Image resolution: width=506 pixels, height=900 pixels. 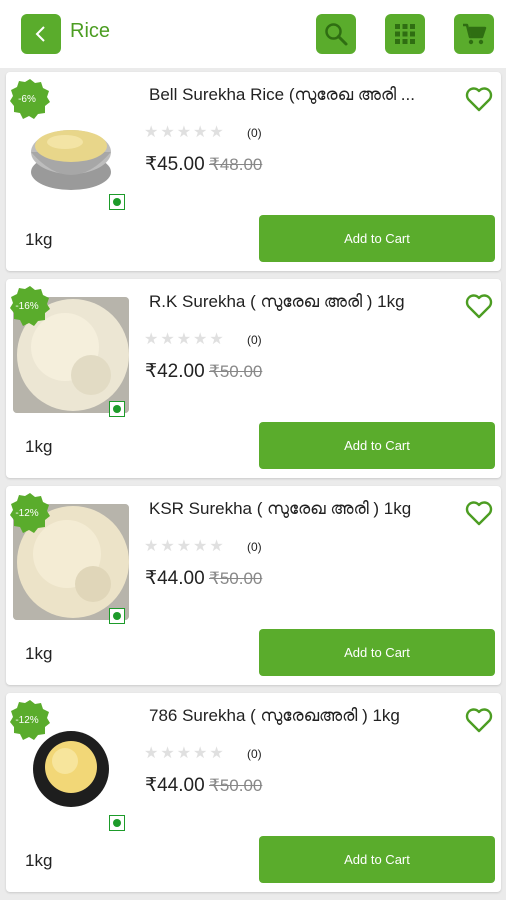 What do you see at coordinates (307, 716) in the screenshot?
I see `product-name: 786 Surekha ( സുരേഖഅരി ) 1kg` at bounding box center [307, 716].